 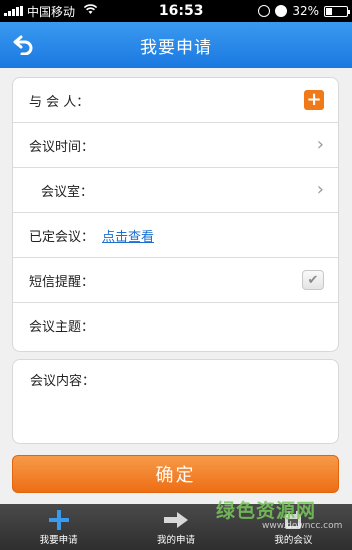 What do you see at coordinates (314, 100) in the screenshot?
I see `add-participant-button: +` at bounding box center [314, 100].